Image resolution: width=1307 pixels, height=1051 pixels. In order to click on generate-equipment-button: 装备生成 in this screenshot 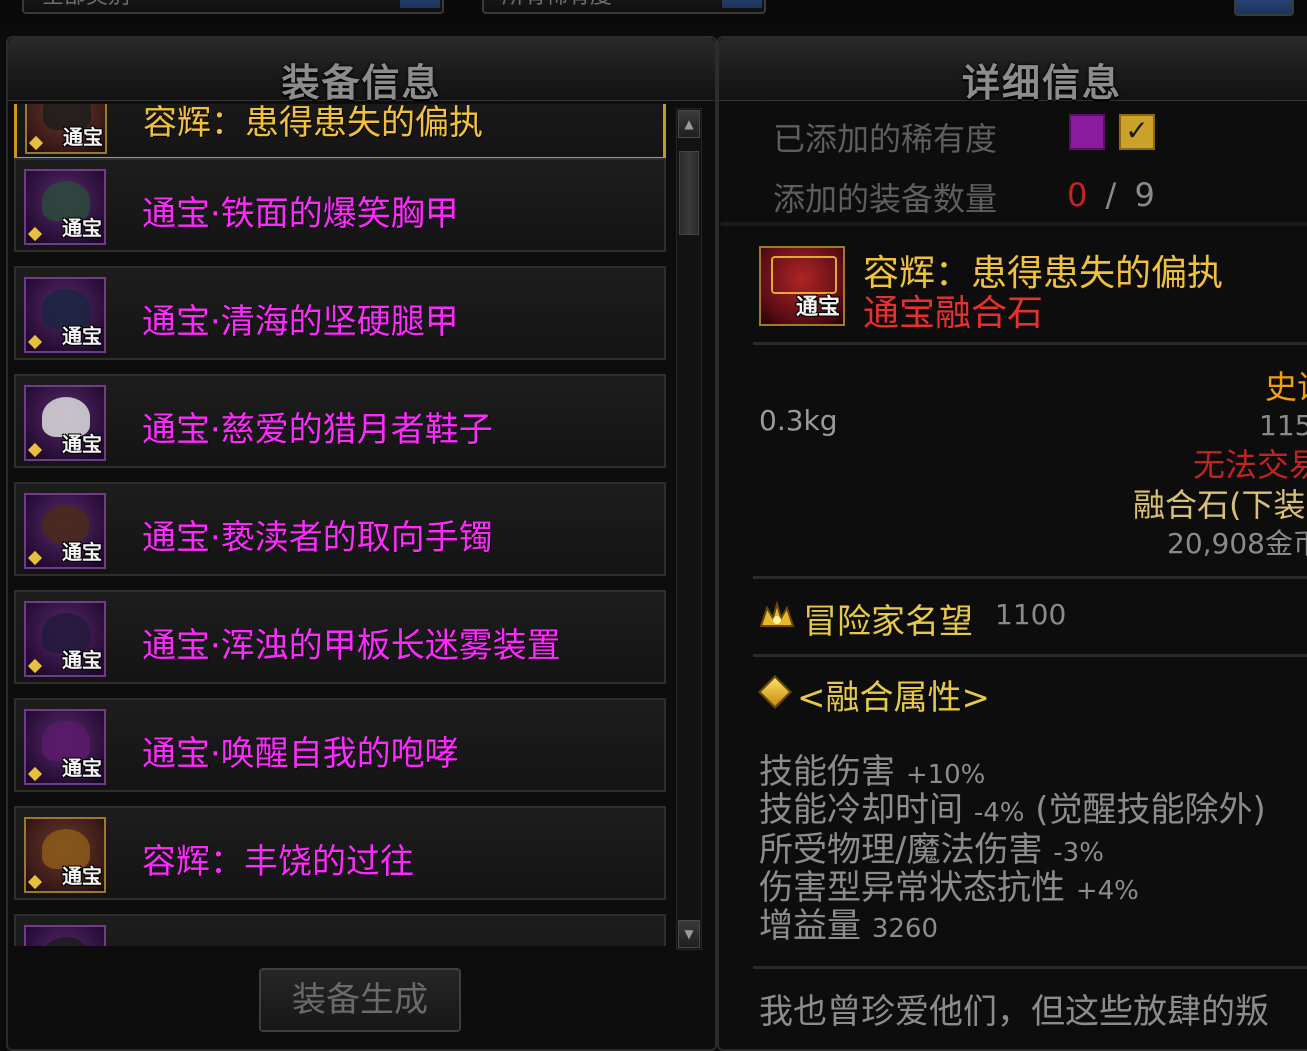, I will do `click(360, 1000)`.